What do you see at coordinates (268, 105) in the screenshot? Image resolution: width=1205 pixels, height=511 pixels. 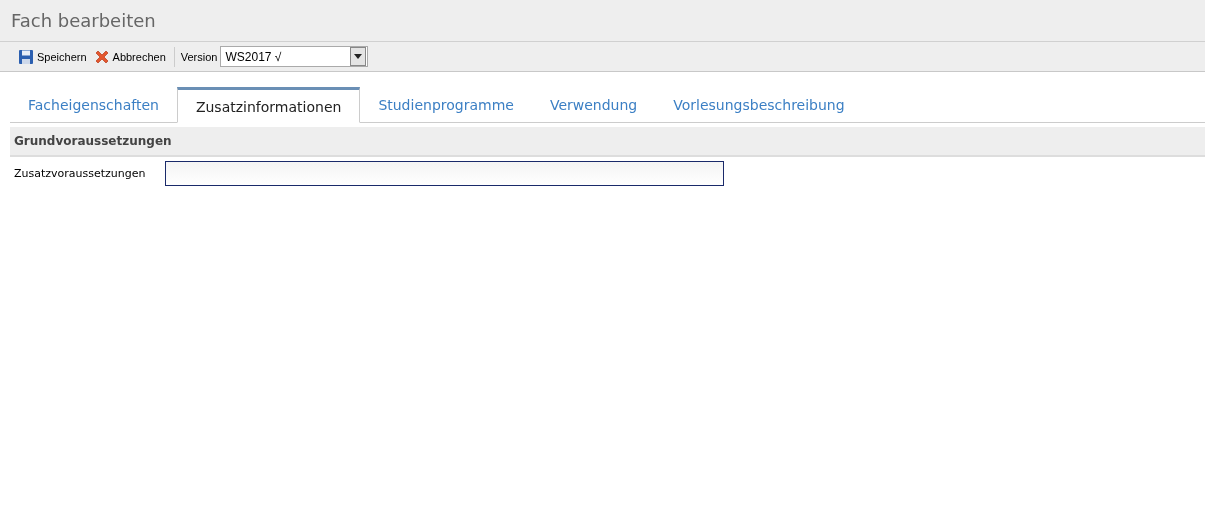 I see `tab: Zusatzinformationen` at bounding box center [268, 105].